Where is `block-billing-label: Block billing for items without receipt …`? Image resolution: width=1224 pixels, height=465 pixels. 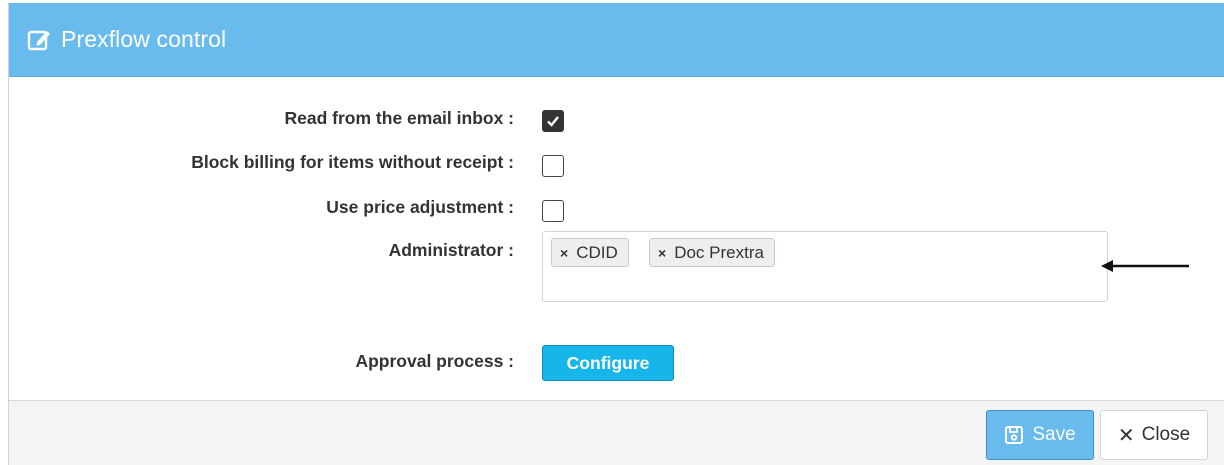
block-billing-label: Block billing for items without receipt … is located at coordinates (352, 162).